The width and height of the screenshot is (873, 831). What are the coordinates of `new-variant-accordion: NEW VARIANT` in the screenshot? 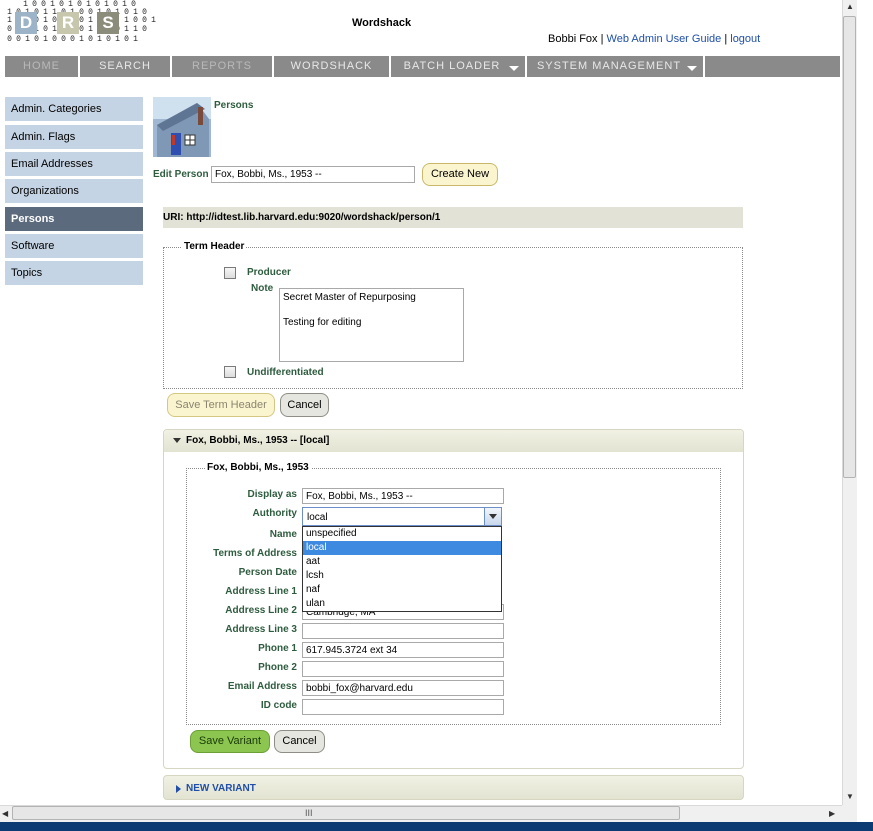 It's located at (453, 787).